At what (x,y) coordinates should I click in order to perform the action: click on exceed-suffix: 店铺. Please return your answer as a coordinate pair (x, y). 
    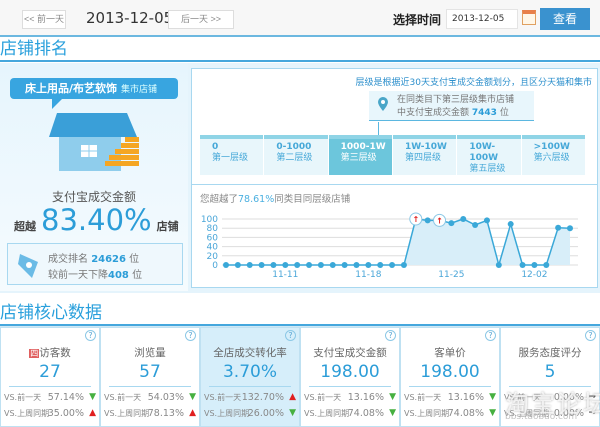
    Looking at the image, I should click on (167, 226).